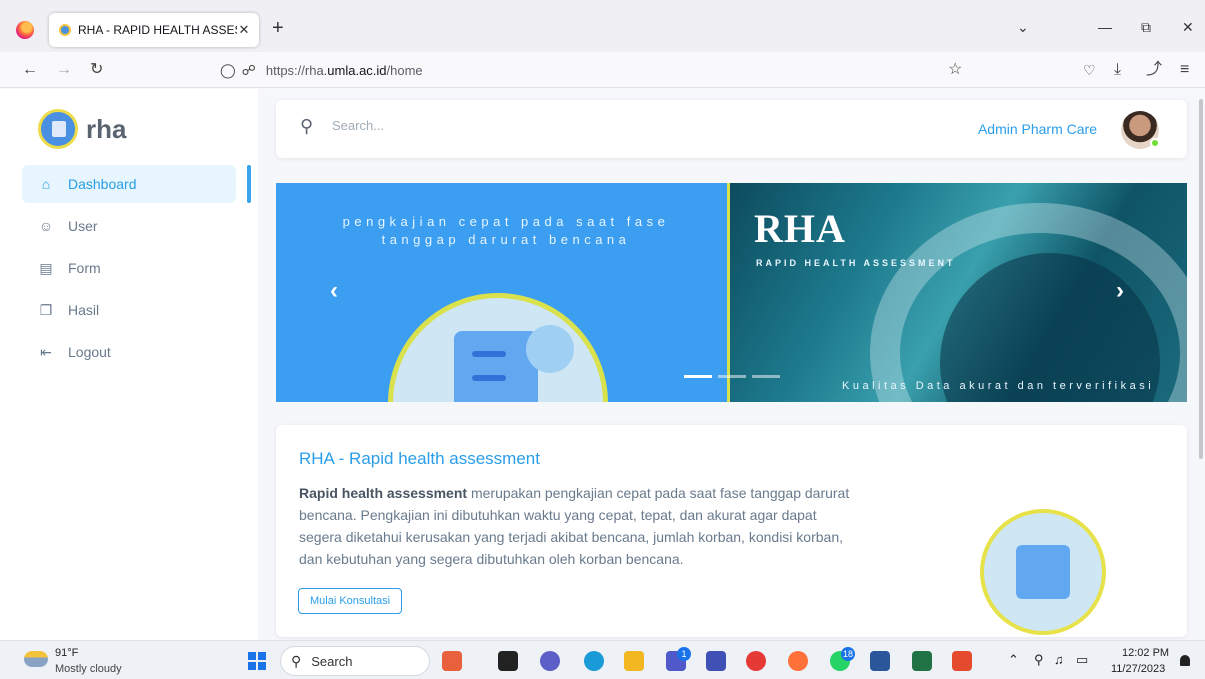  Describe the element at coordinates (1120, 291) in the screenshot. I see `carousel-next-button: ›` at that location.